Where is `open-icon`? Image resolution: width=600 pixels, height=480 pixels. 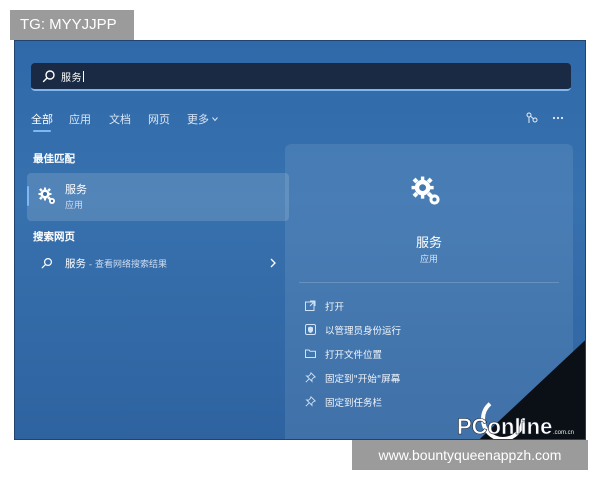 open-icon is located at coordinates (310, 305).